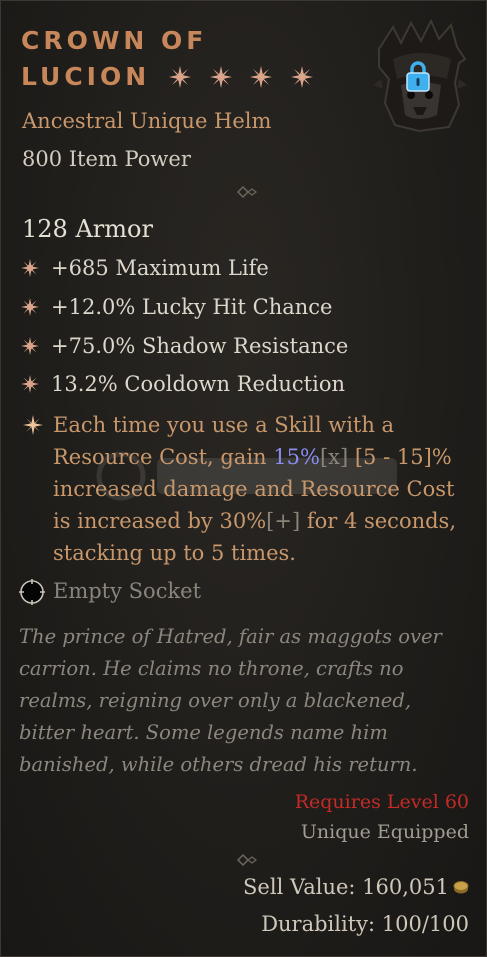 Image resolution: width=487 pixels, height=957 pixels. I want to click on unique-bracket: [x], so click(334, 457).